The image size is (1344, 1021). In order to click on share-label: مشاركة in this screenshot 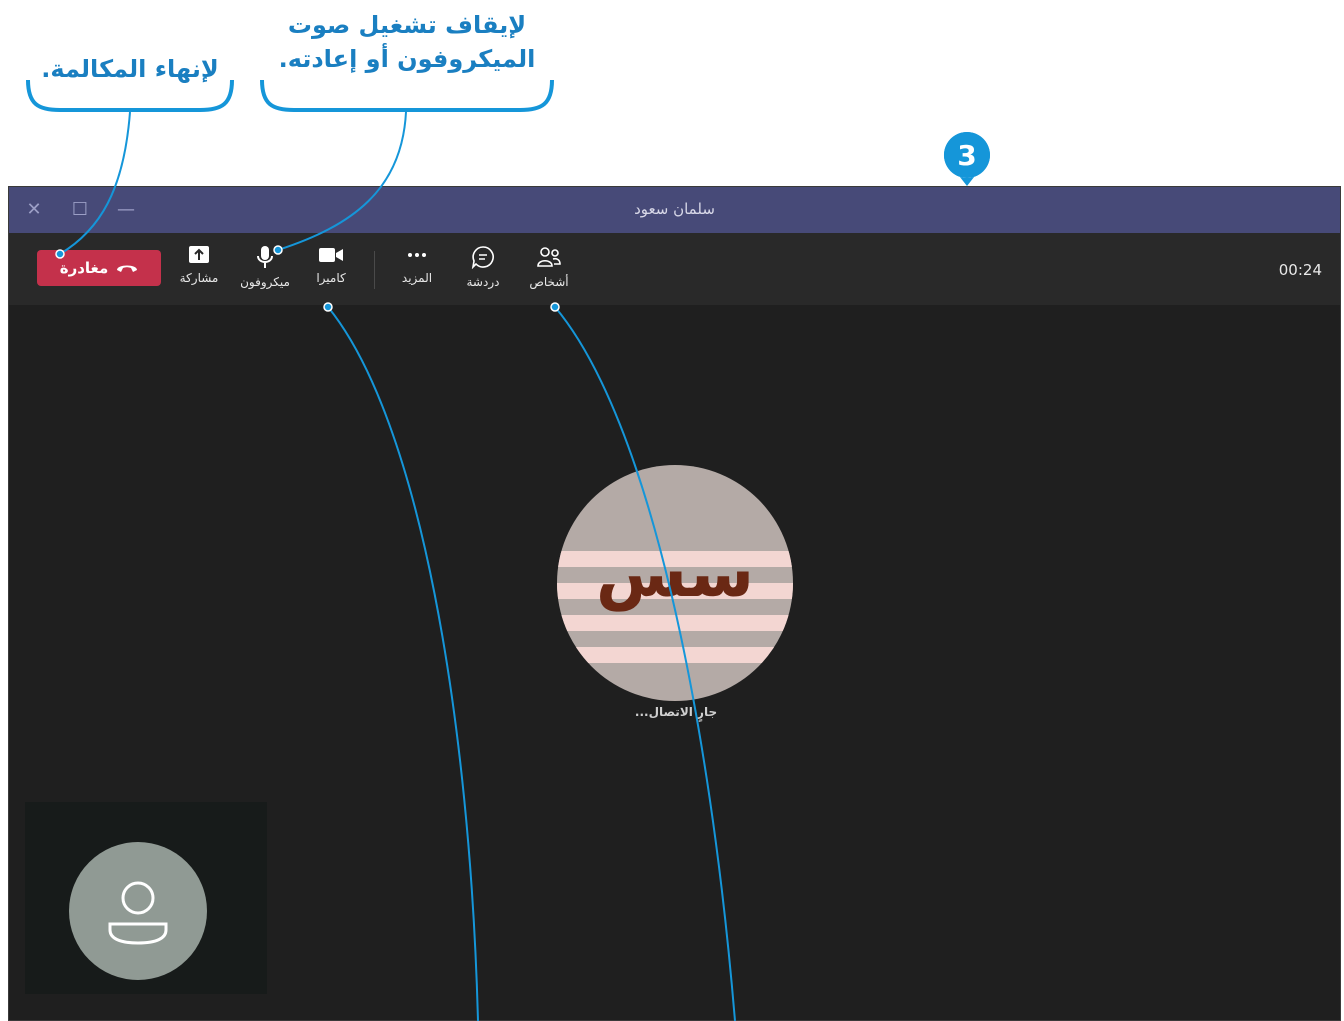, I will do `click(199, 278)`.